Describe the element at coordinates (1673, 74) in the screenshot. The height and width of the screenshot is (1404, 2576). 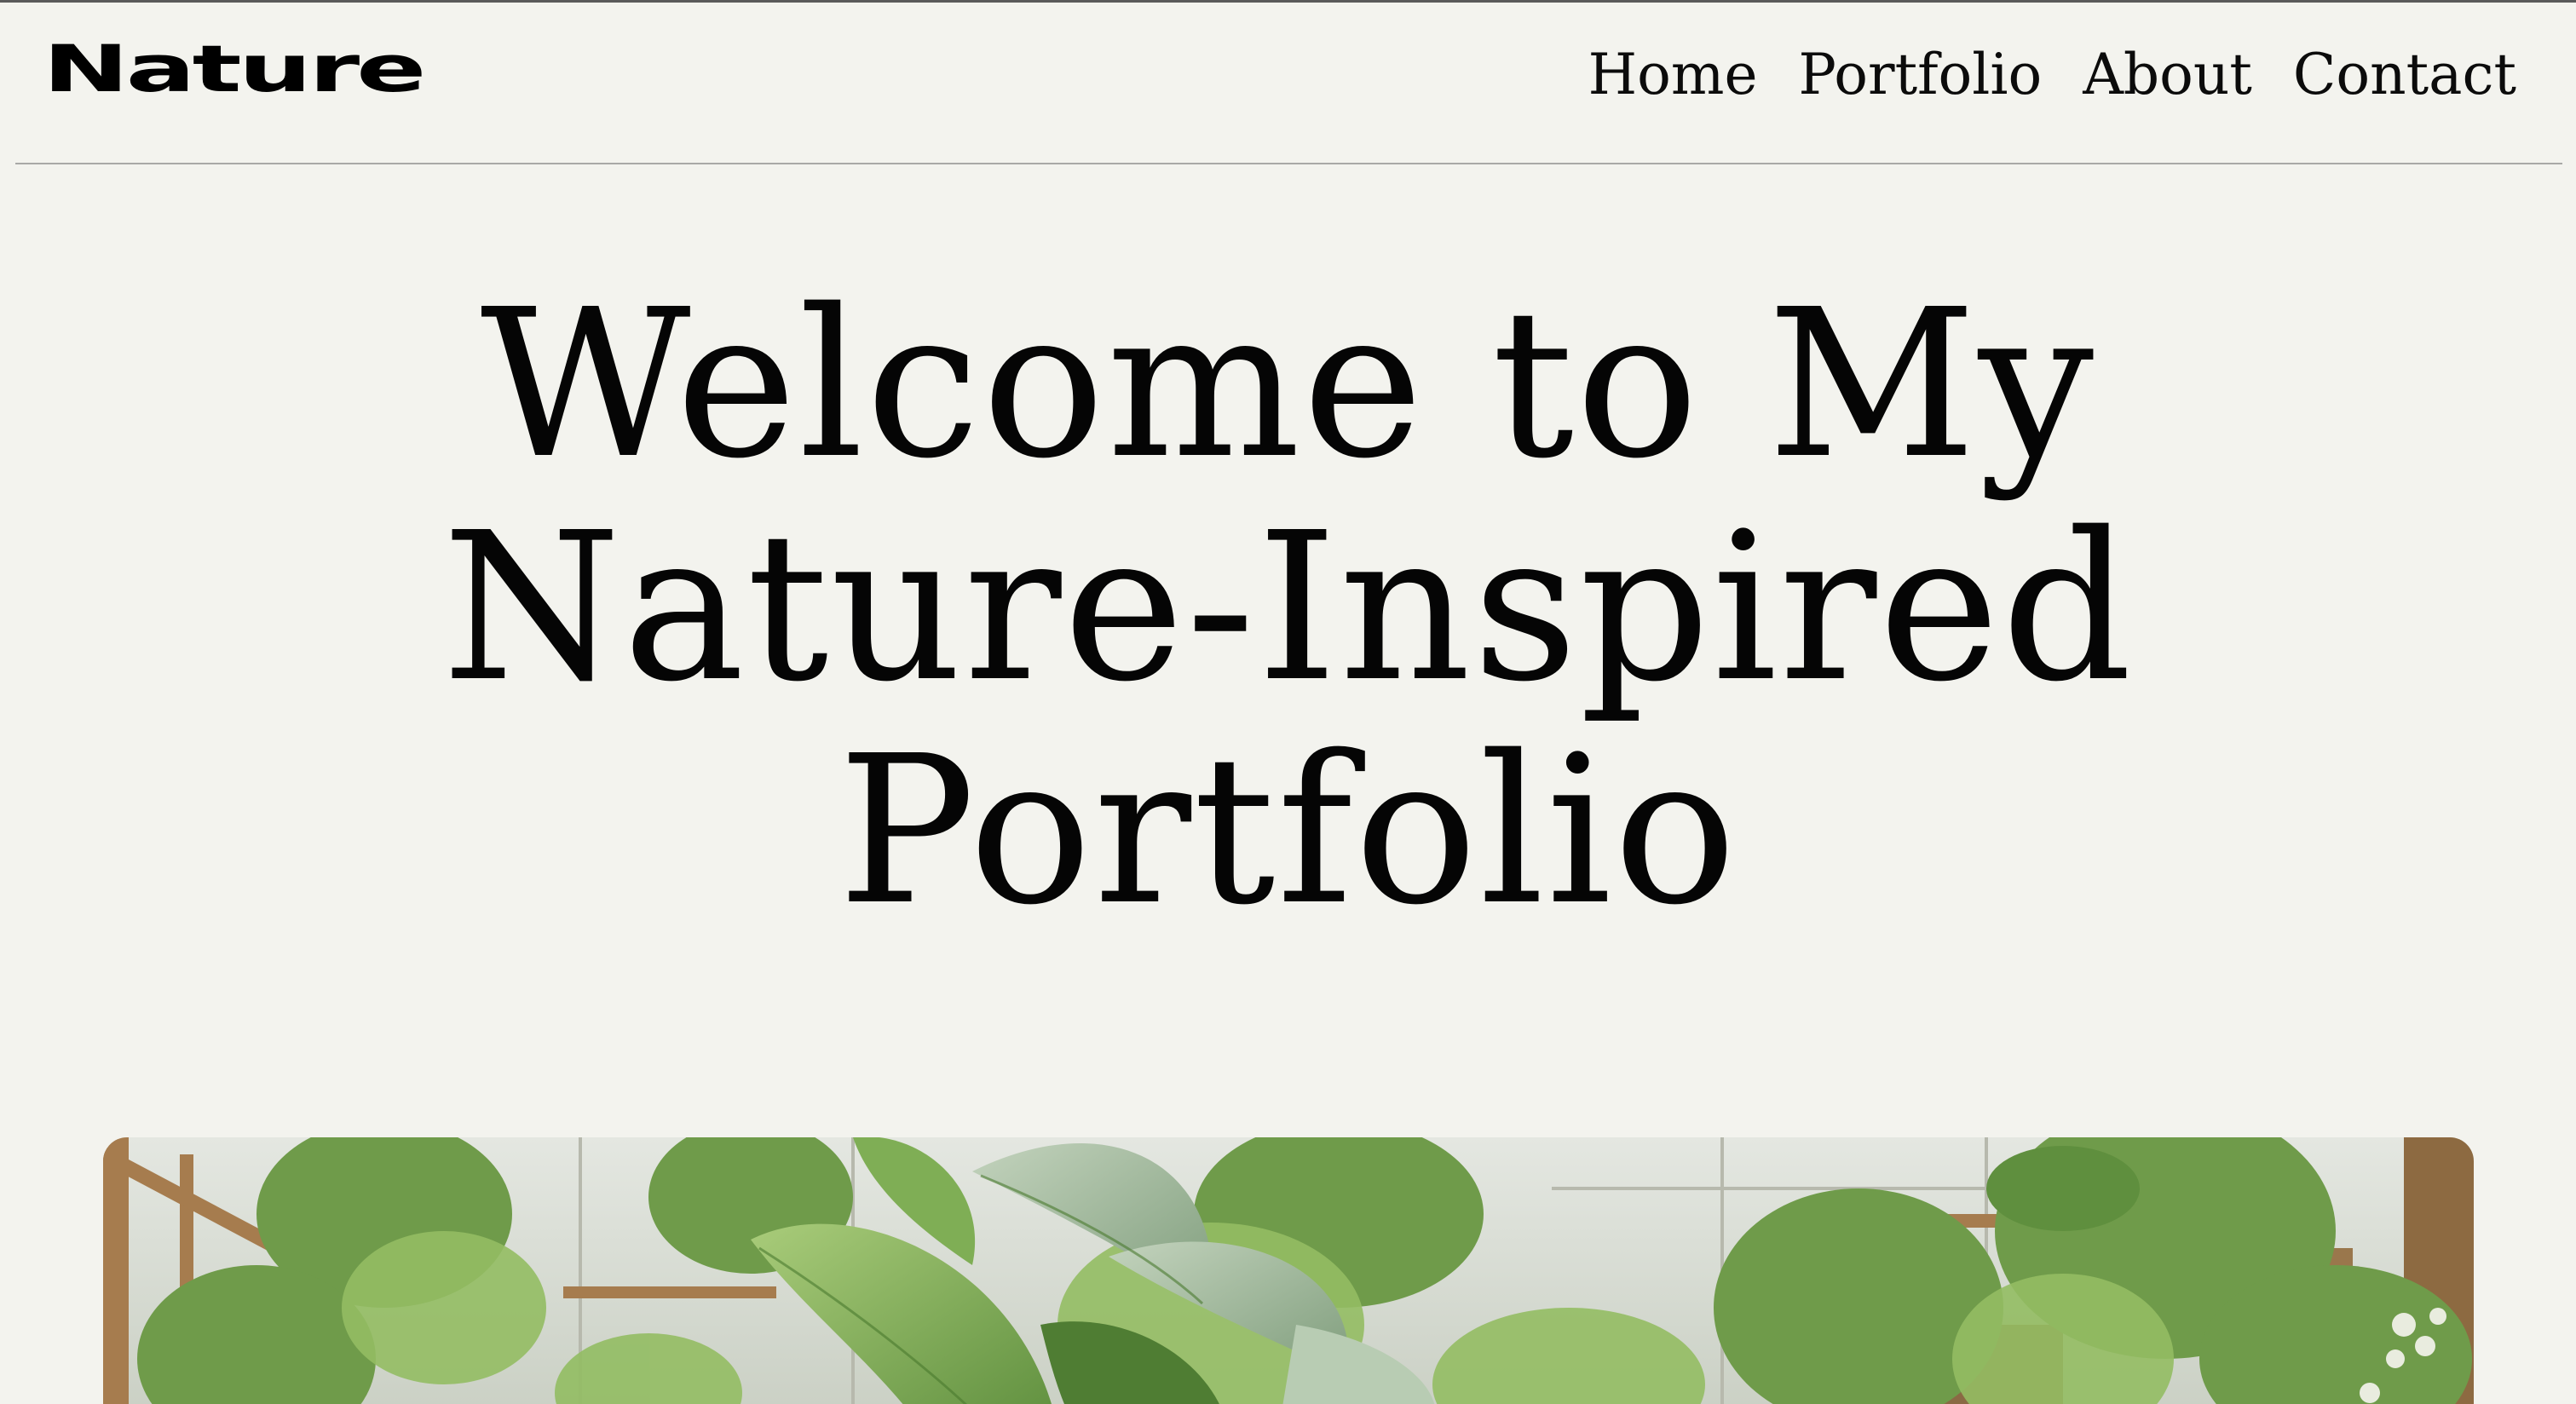
I see `nav-link-home: Home` at that location.